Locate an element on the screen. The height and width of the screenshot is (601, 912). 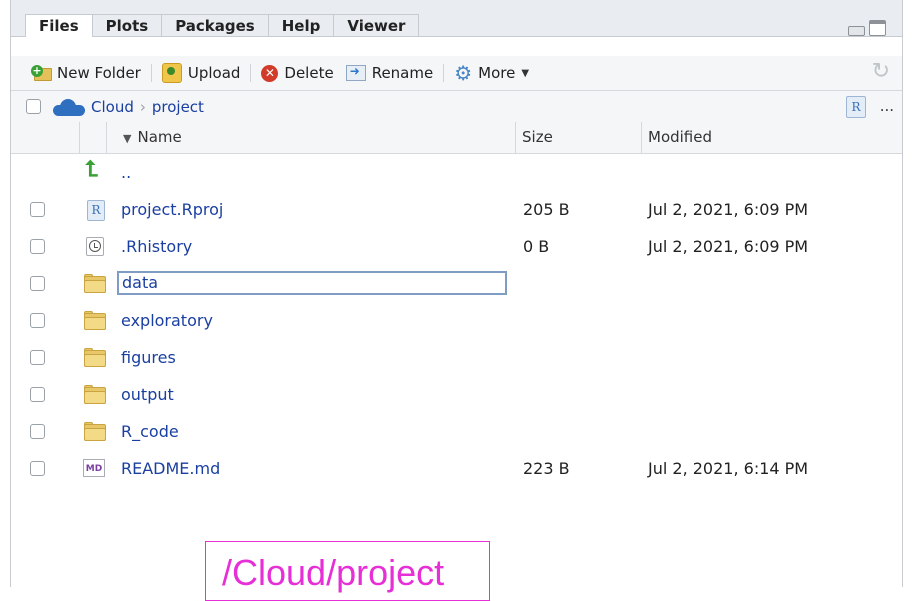
pane-tab-bar: Files Plots Packages Help Viewer is located at coordinates (456, 18).